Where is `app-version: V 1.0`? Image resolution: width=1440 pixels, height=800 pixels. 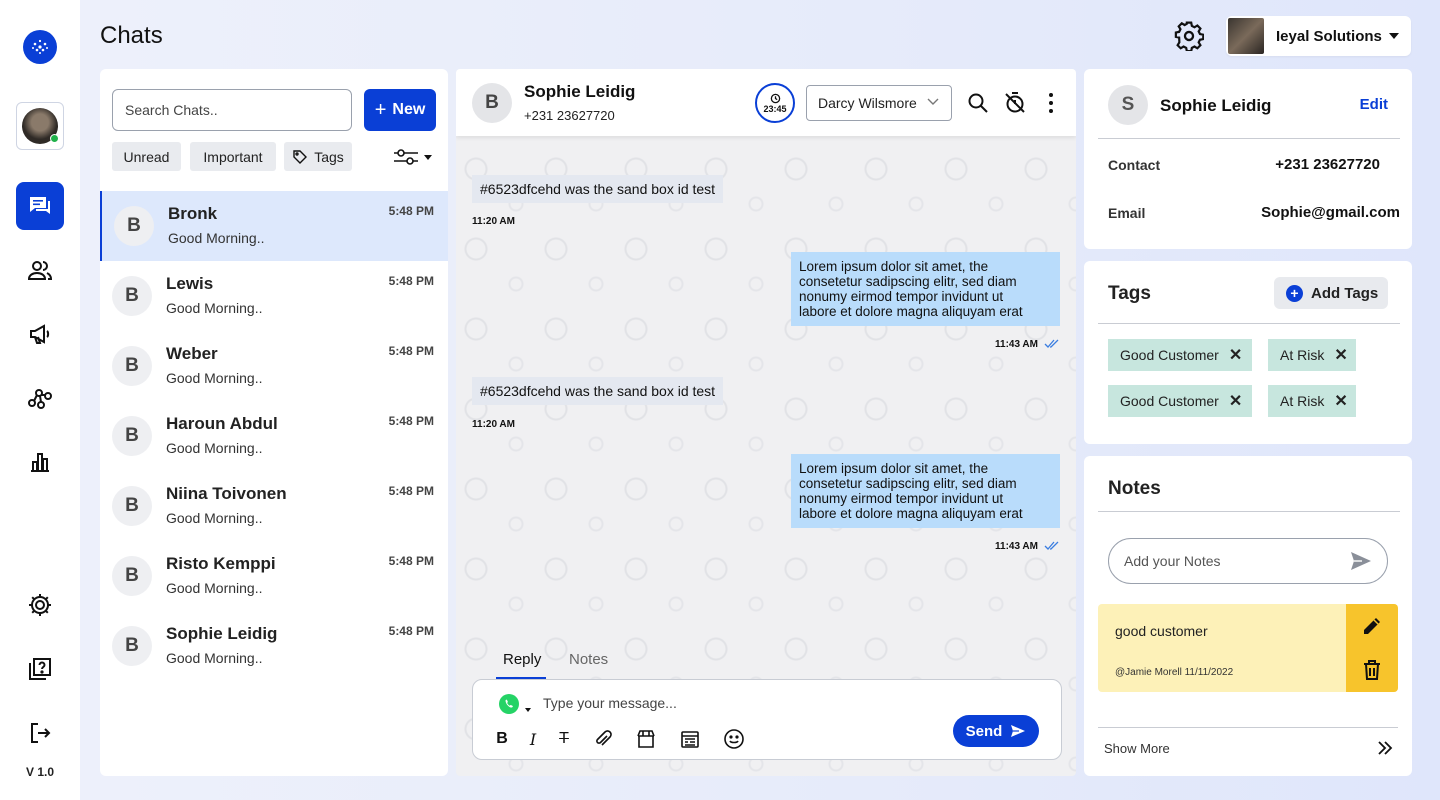
app-version: V 1.0 is located at coordinates (40, 772).